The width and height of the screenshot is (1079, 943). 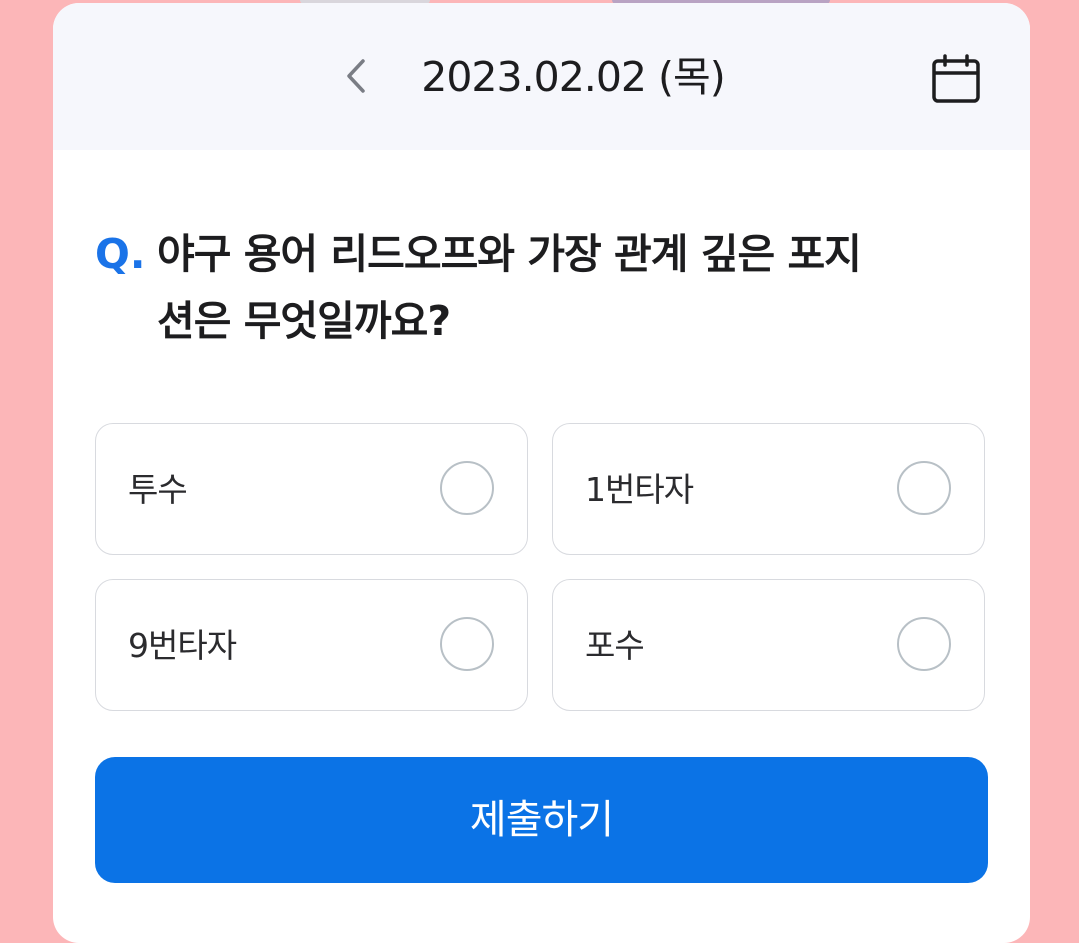 What do you see at coordinates (311, 645) in the screenshot?
I see `answer-option: 9번타자` at bounding box center [311, 645].